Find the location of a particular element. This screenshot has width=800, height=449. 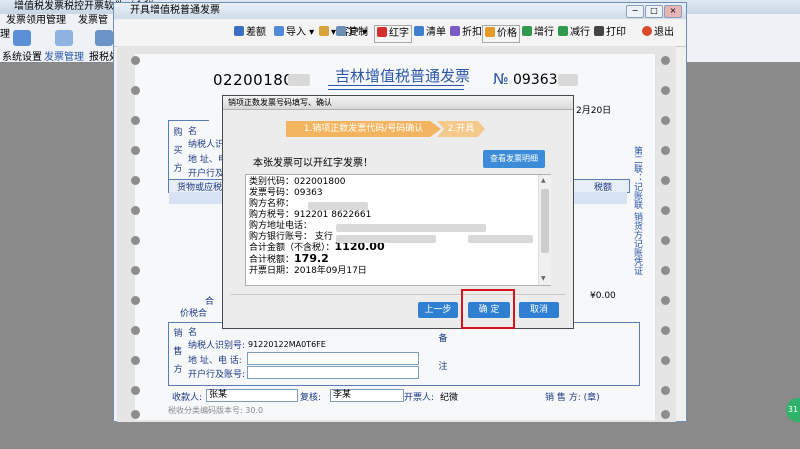

minimize-button: − is located at coordinates (635, 11).